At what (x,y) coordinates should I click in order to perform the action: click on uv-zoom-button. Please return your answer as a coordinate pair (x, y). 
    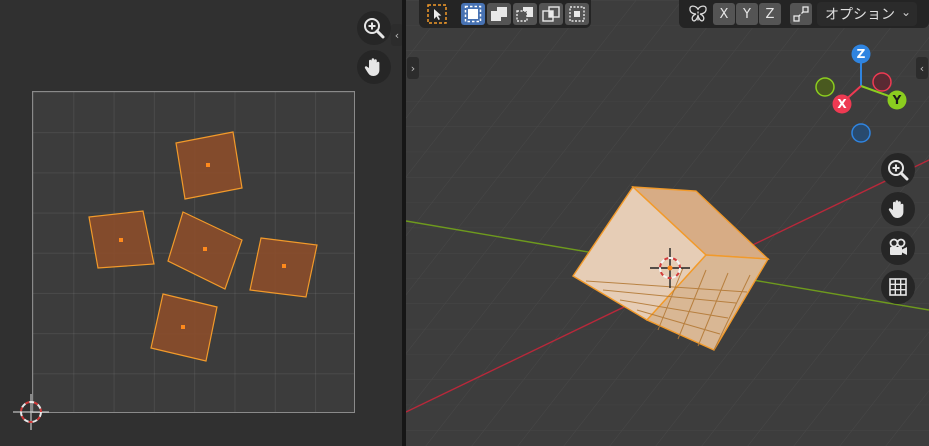
    Looking at the image, I should click on (374, 28).